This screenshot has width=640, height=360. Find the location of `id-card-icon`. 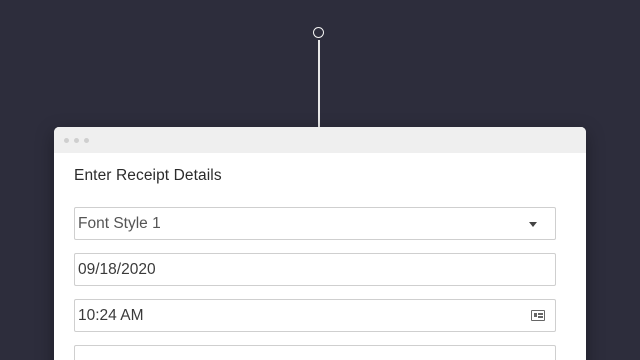

id-card-icon is located at coordinates (538, 315).